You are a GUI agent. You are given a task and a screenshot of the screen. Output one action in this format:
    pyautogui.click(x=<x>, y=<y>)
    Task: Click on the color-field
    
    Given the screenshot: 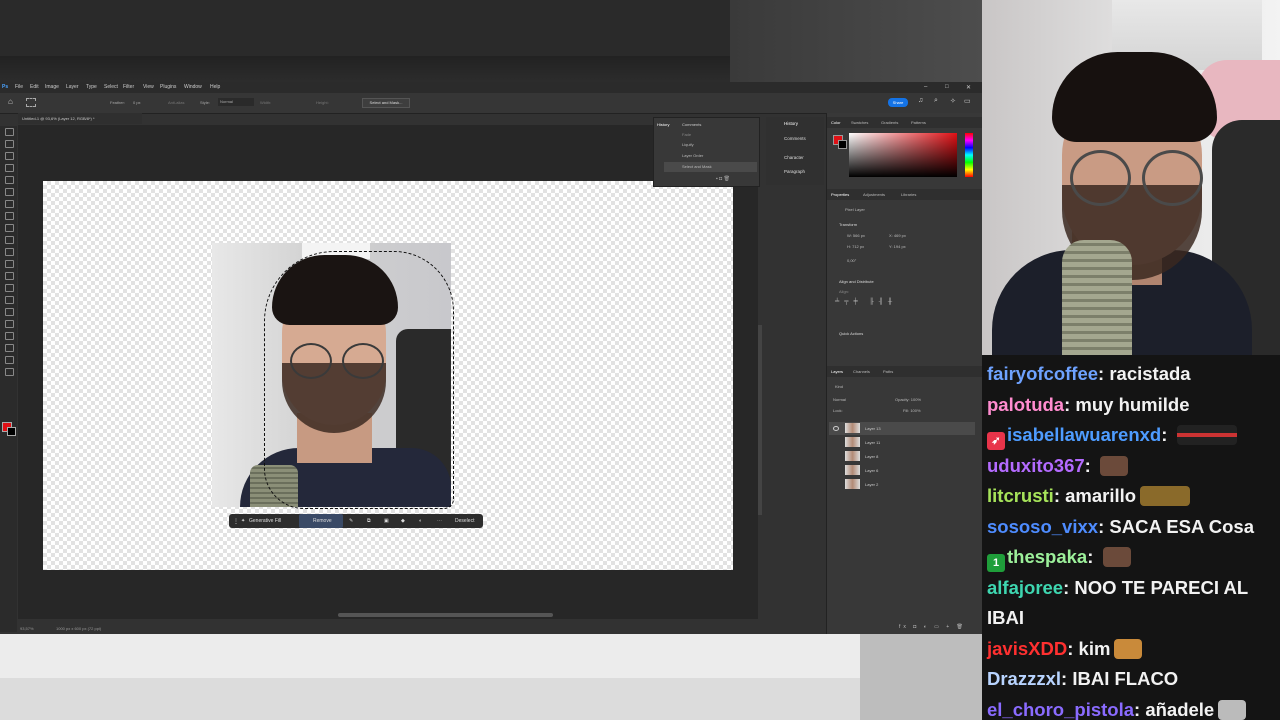 What is the action you would take?
    pyautogui.click(x=903, y=155)
    